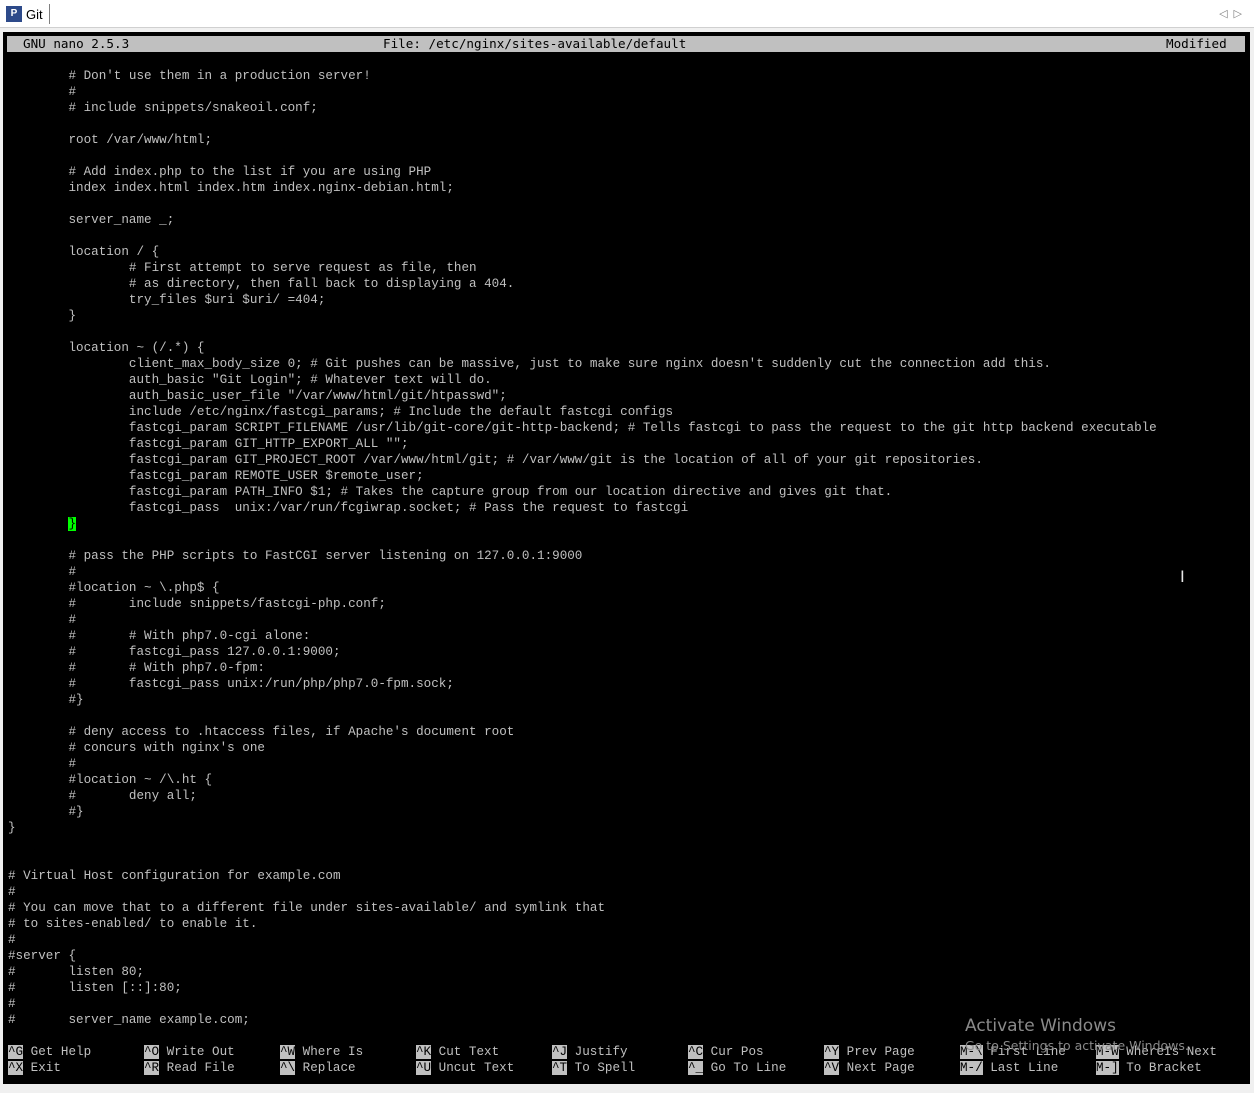  What do you see at coordinates (197, 1052) in the screenshot?
I see `shortcut-label: Write Out` at bounding box center [197, 1052].